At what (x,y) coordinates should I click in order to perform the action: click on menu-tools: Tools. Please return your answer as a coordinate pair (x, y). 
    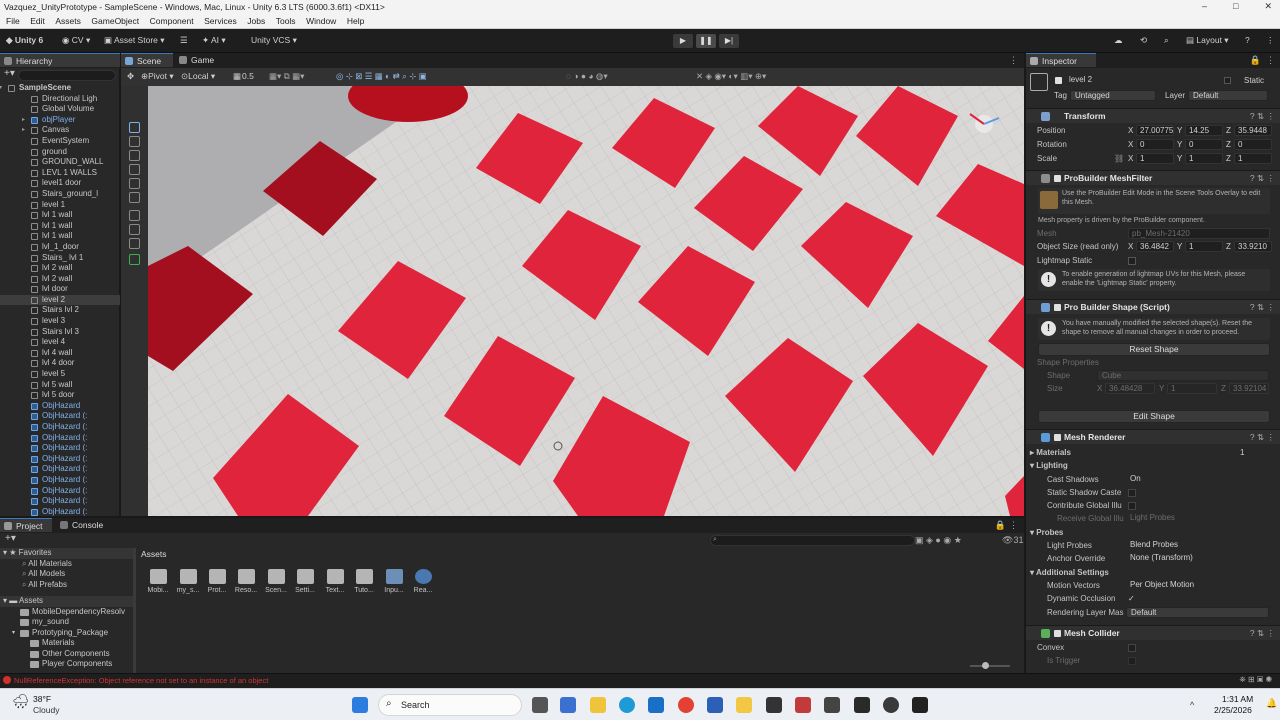
    Looking at the image, I should click on (286, 21).